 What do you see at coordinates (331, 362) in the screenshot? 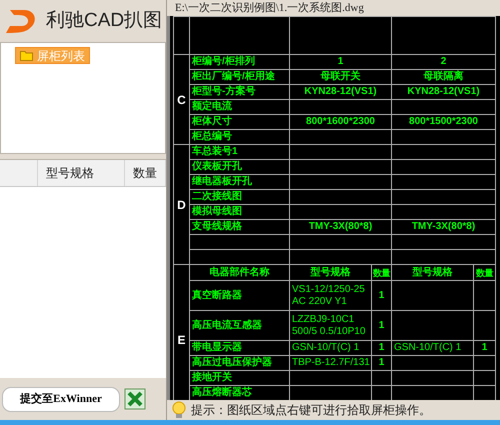
I see `model-spec: TBP-B-12.7F/131` at bounding box center [331, 362].